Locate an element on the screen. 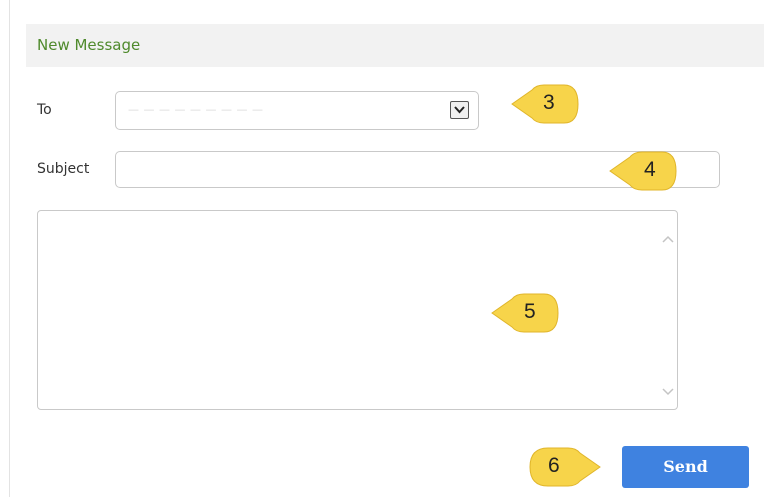  subject-label: Subject is located at coordinates (63, 169).